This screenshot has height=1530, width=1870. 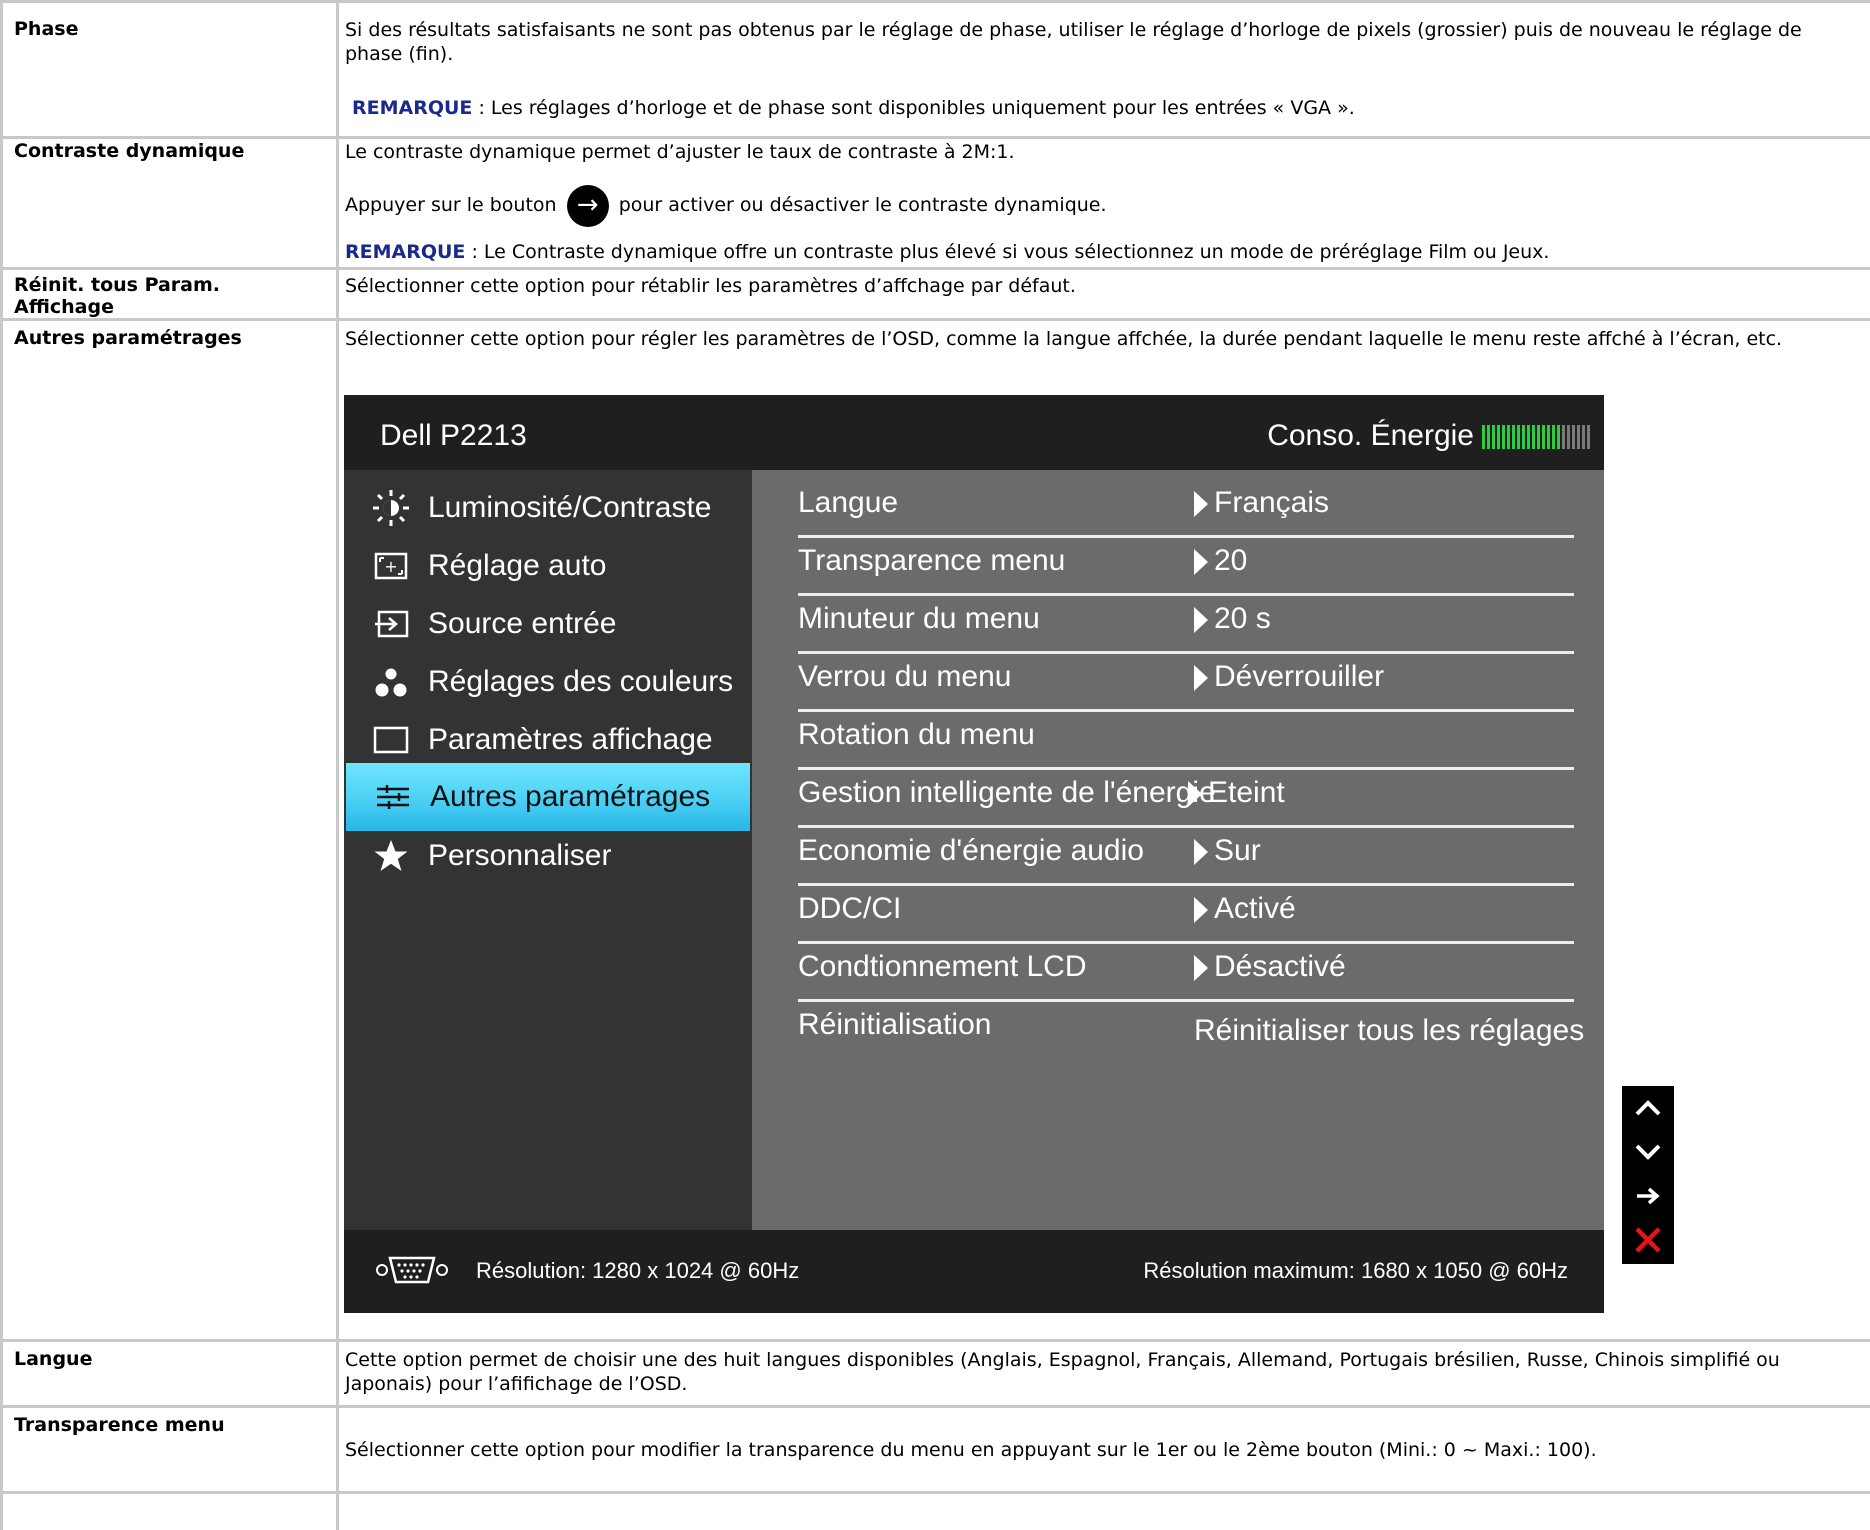 What do you see at coordinates (895, 1024) in the screenshot?
I see `option-name: Réinitialisation` at bounding box center [895, 1024].